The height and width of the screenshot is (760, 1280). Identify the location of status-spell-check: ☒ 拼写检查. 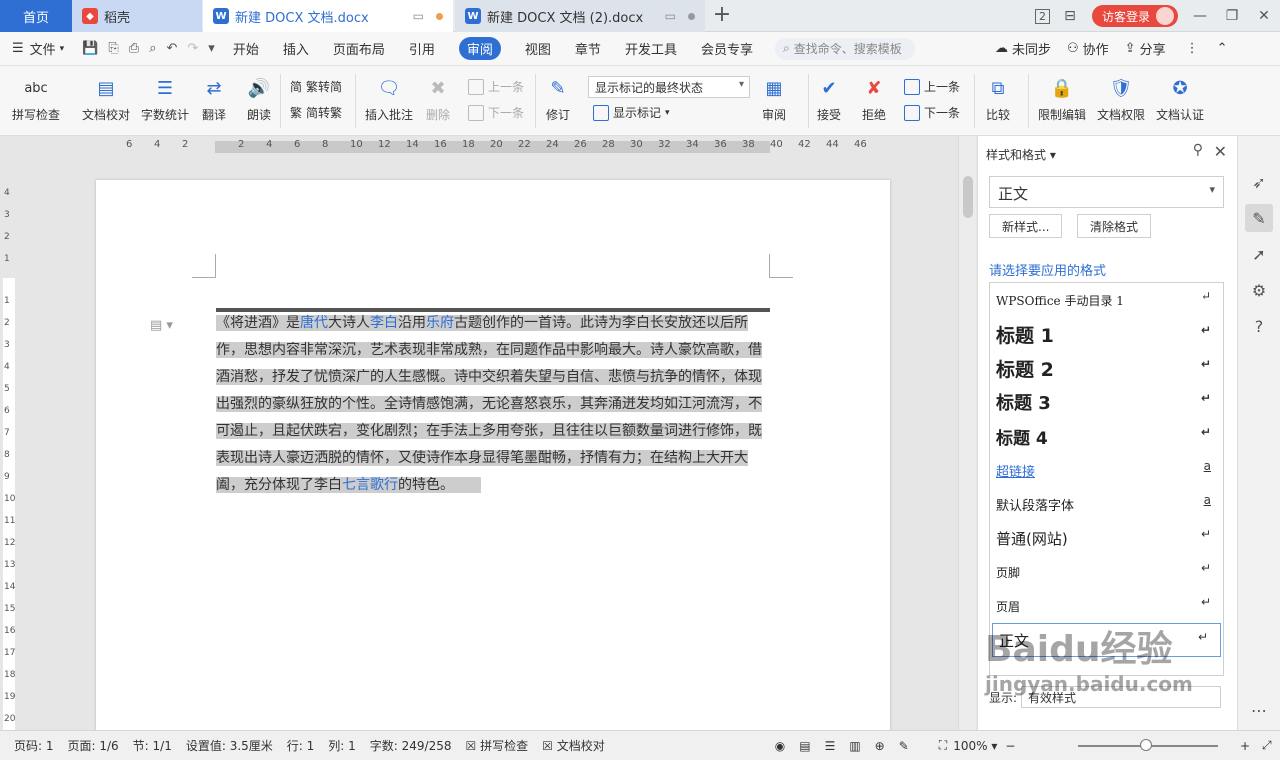
(497, 745).